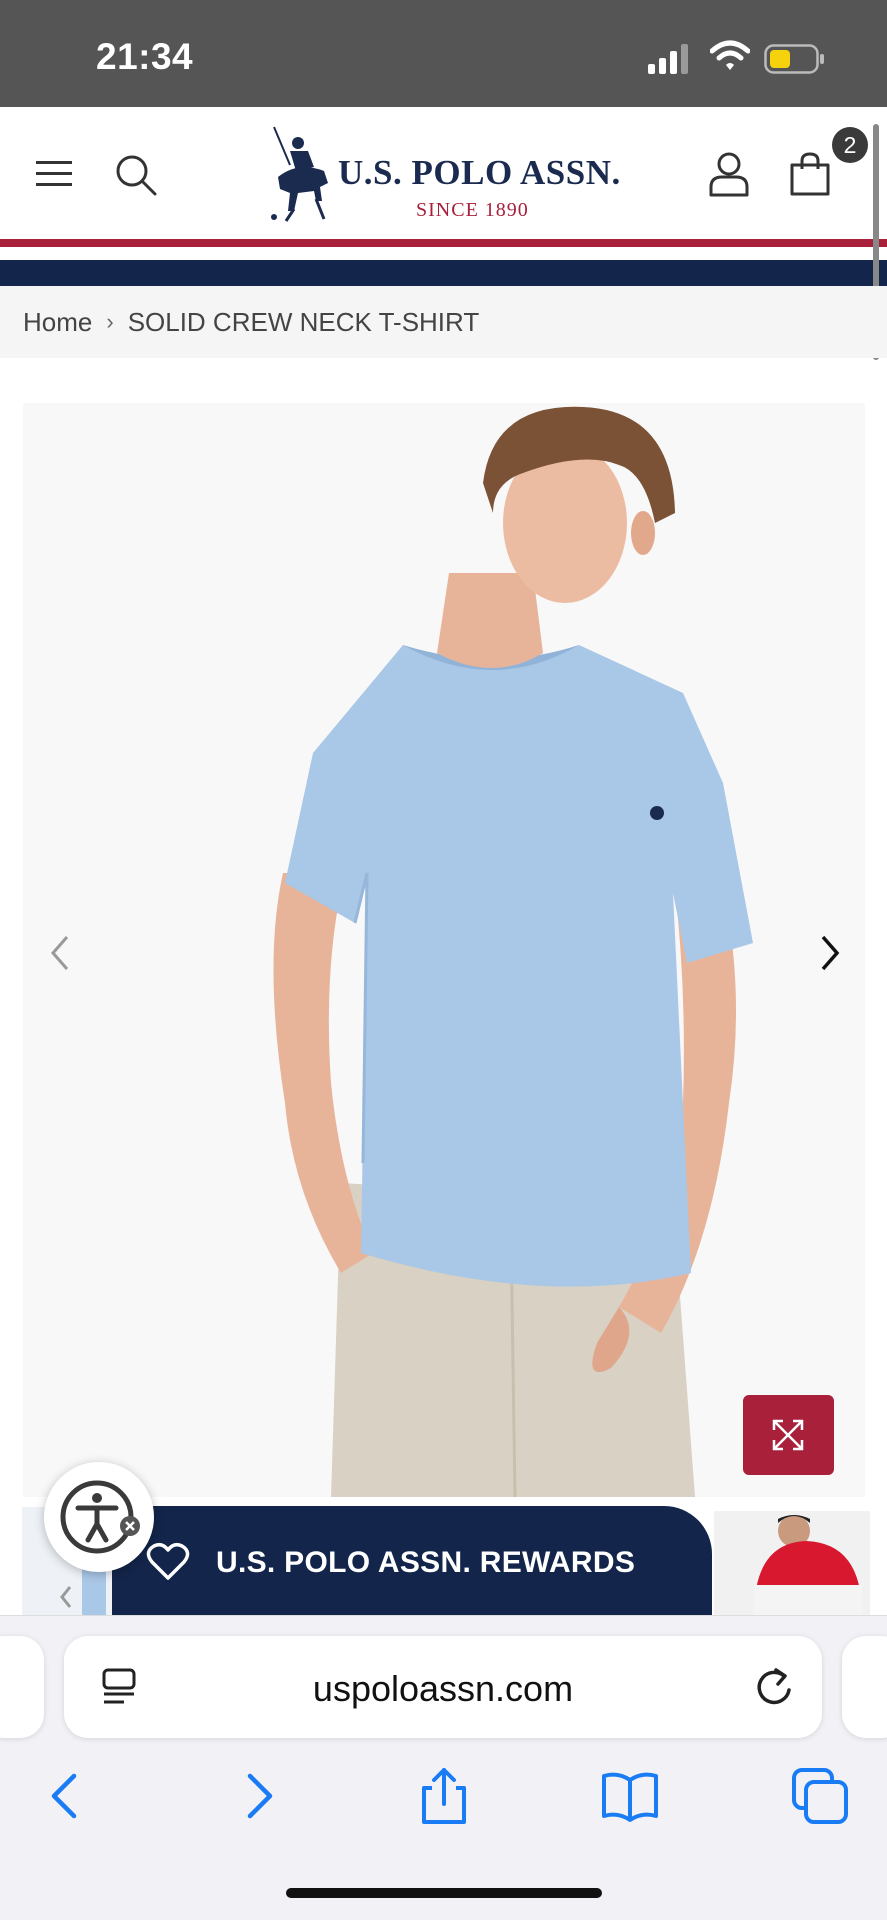 The image size is (887, 1920). What do you see at coordinates (136, 175) in the screenshot?
I see `search-icon` at bounding box center [136, 175].